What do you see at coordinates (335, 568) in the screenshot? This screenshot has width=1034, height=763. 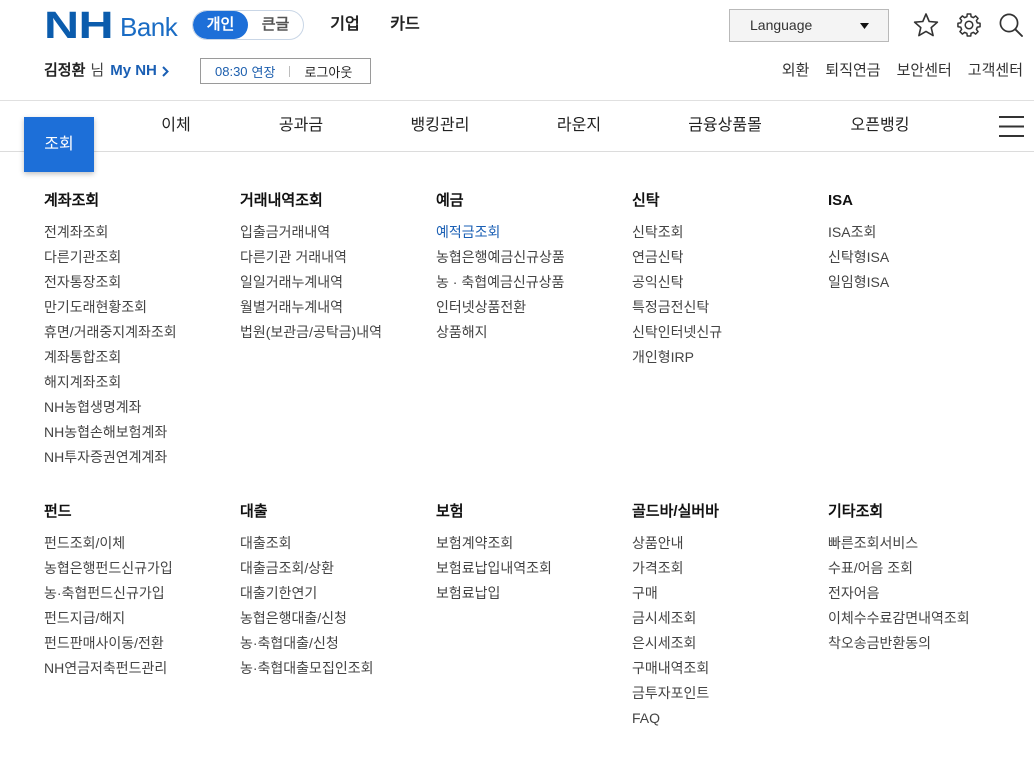 I see `menu-link: 대출금조회/상환` at bounding box center [335, 568].